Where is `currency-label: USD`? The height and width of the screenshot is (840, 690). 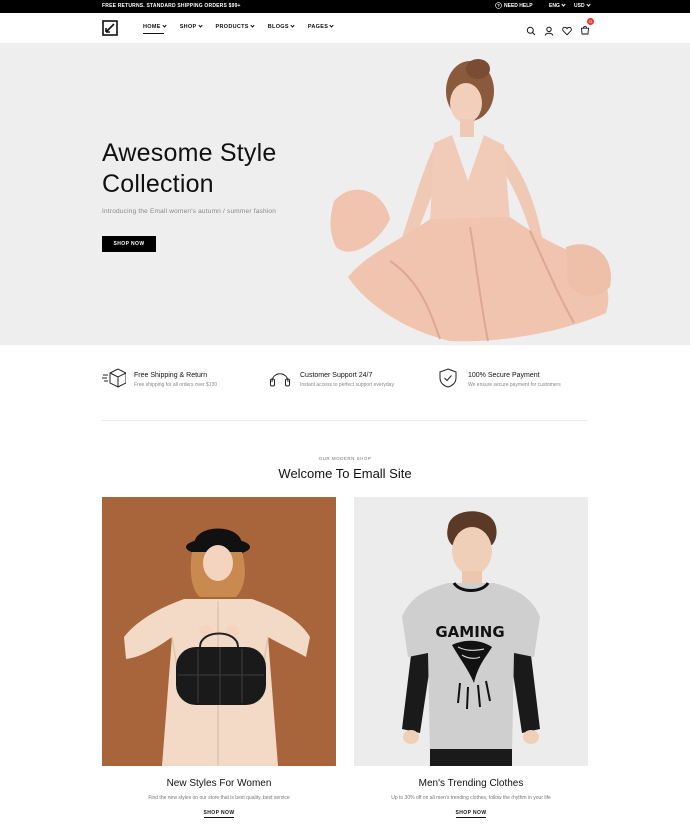
currency-label: USD is located at coordinates (579, 6).